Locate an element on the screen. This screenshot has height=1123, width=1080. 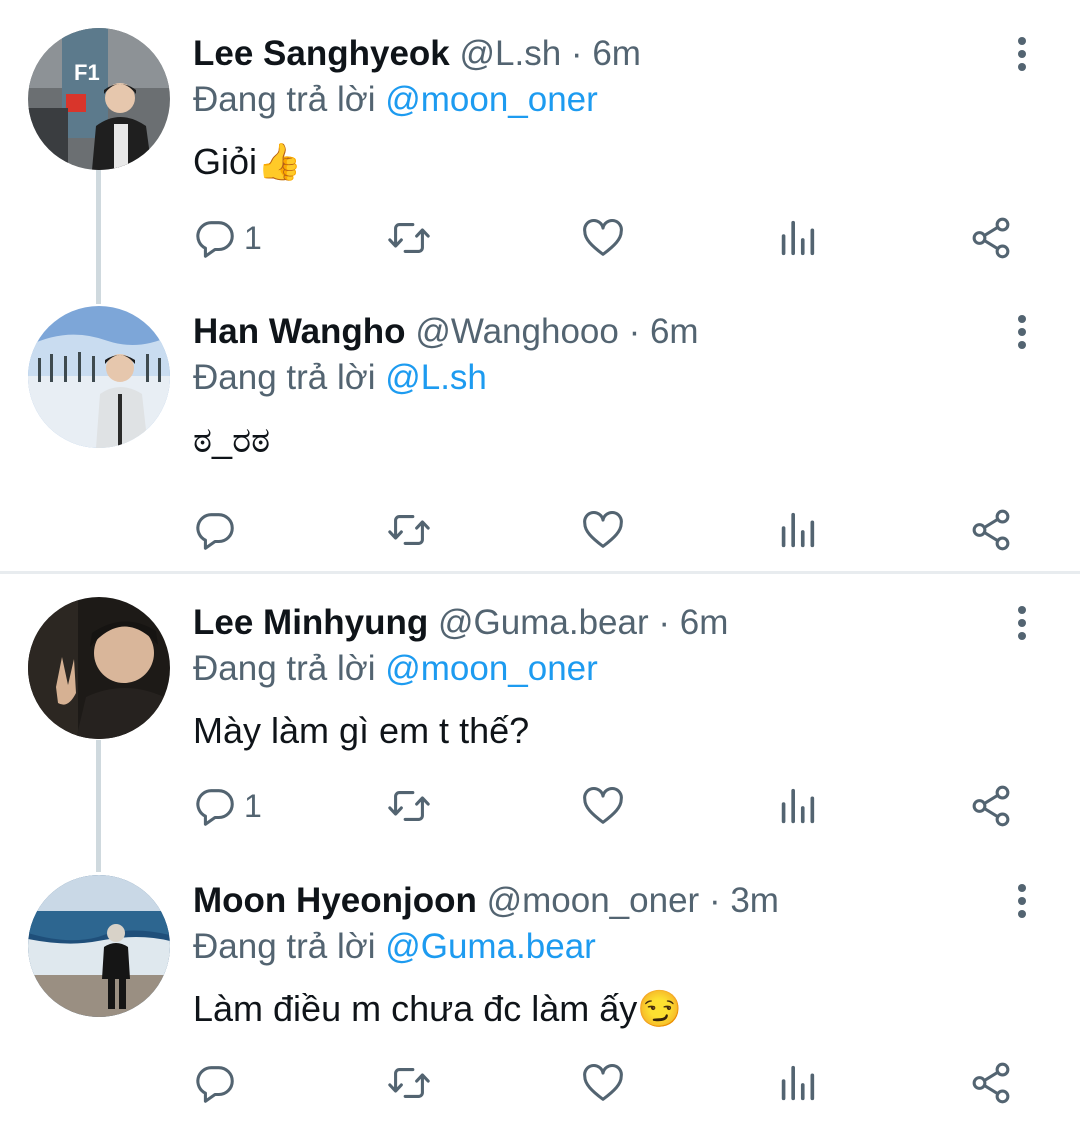
tweet-header: Lee Sanghyeok @L.sh · 6m is located at coordinates (417, 54).